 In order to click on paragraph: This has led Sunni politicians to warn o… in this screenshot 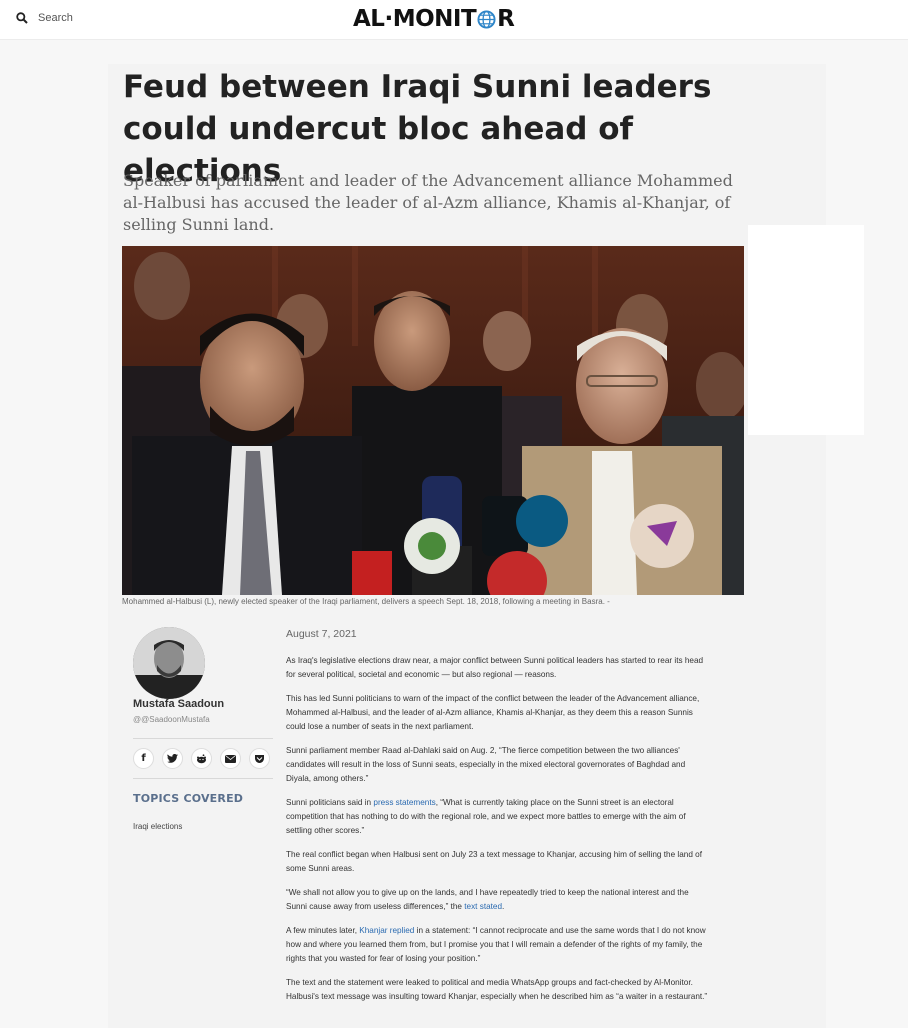, I will do `click(493, 712)`.